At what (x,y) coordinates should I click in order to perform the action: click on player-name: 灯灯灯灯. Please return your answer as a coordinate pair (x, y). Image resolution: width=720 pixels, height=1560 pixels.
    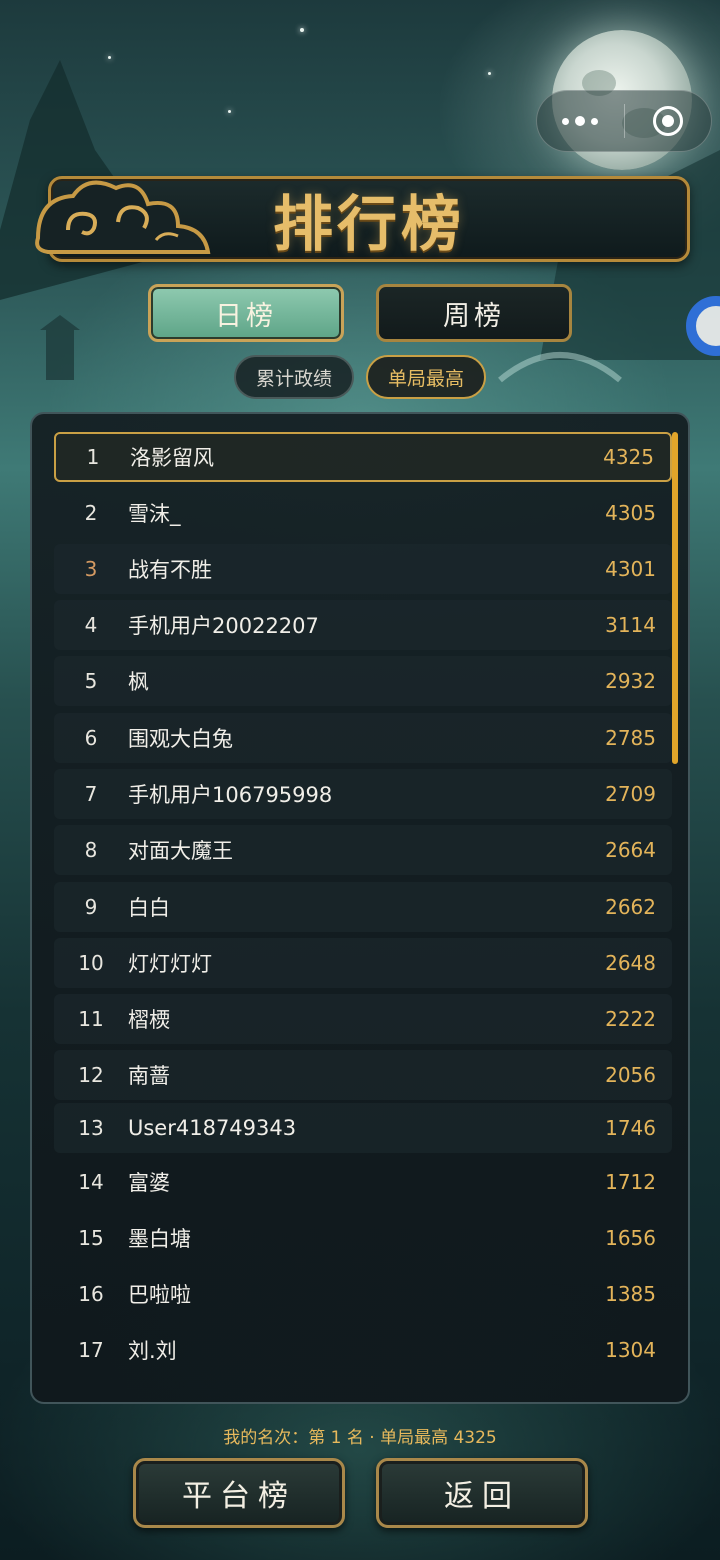
    Looking at the image, I should click on (170, 964).